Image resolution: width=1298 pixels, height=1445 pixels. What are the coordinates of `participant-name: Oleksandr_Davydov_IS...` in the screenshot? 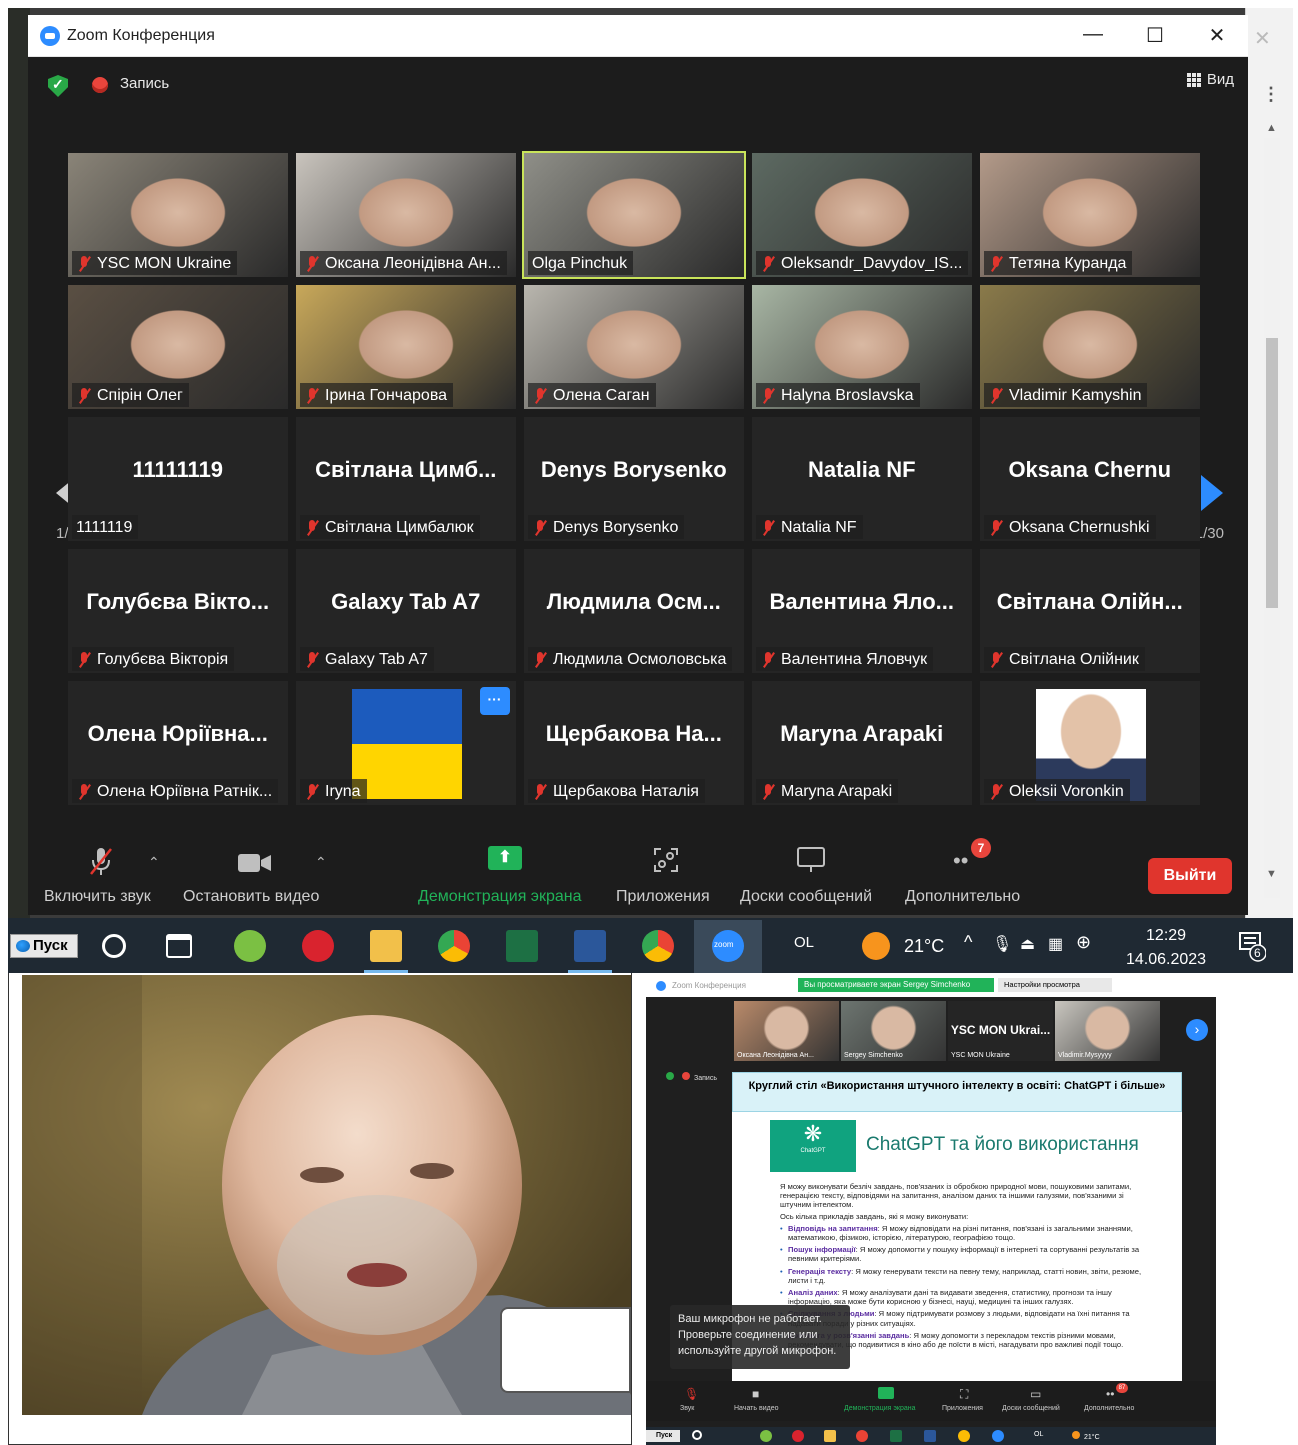 It's located at (872, 263).